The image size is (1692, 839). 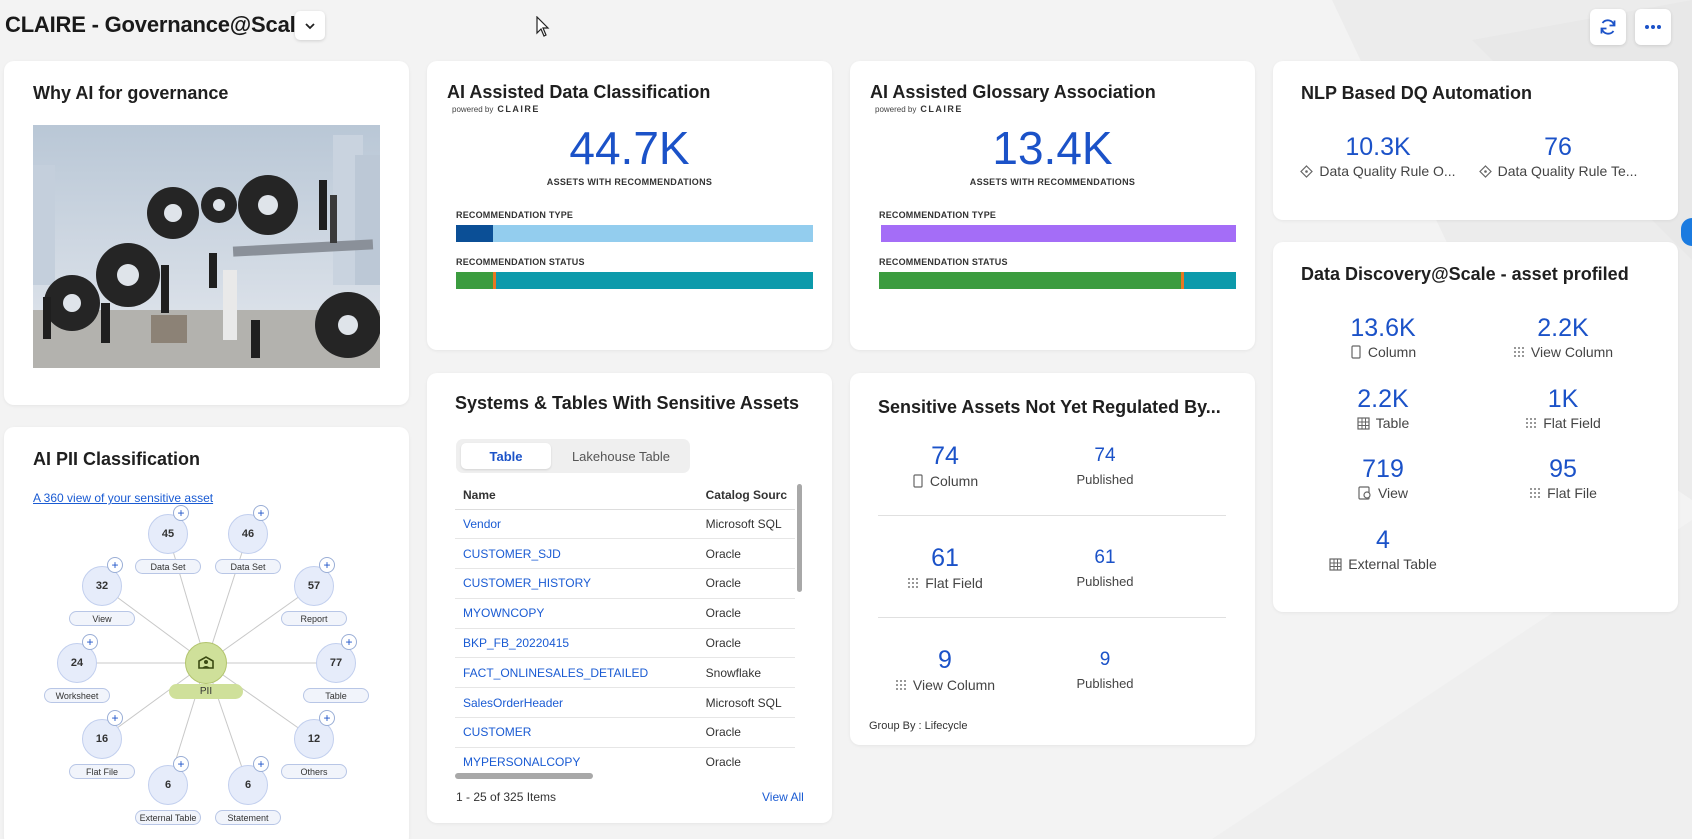 I want to click on recommendation-status-label: RECOMMENDATION STATUS, so click(x=520, y=262).